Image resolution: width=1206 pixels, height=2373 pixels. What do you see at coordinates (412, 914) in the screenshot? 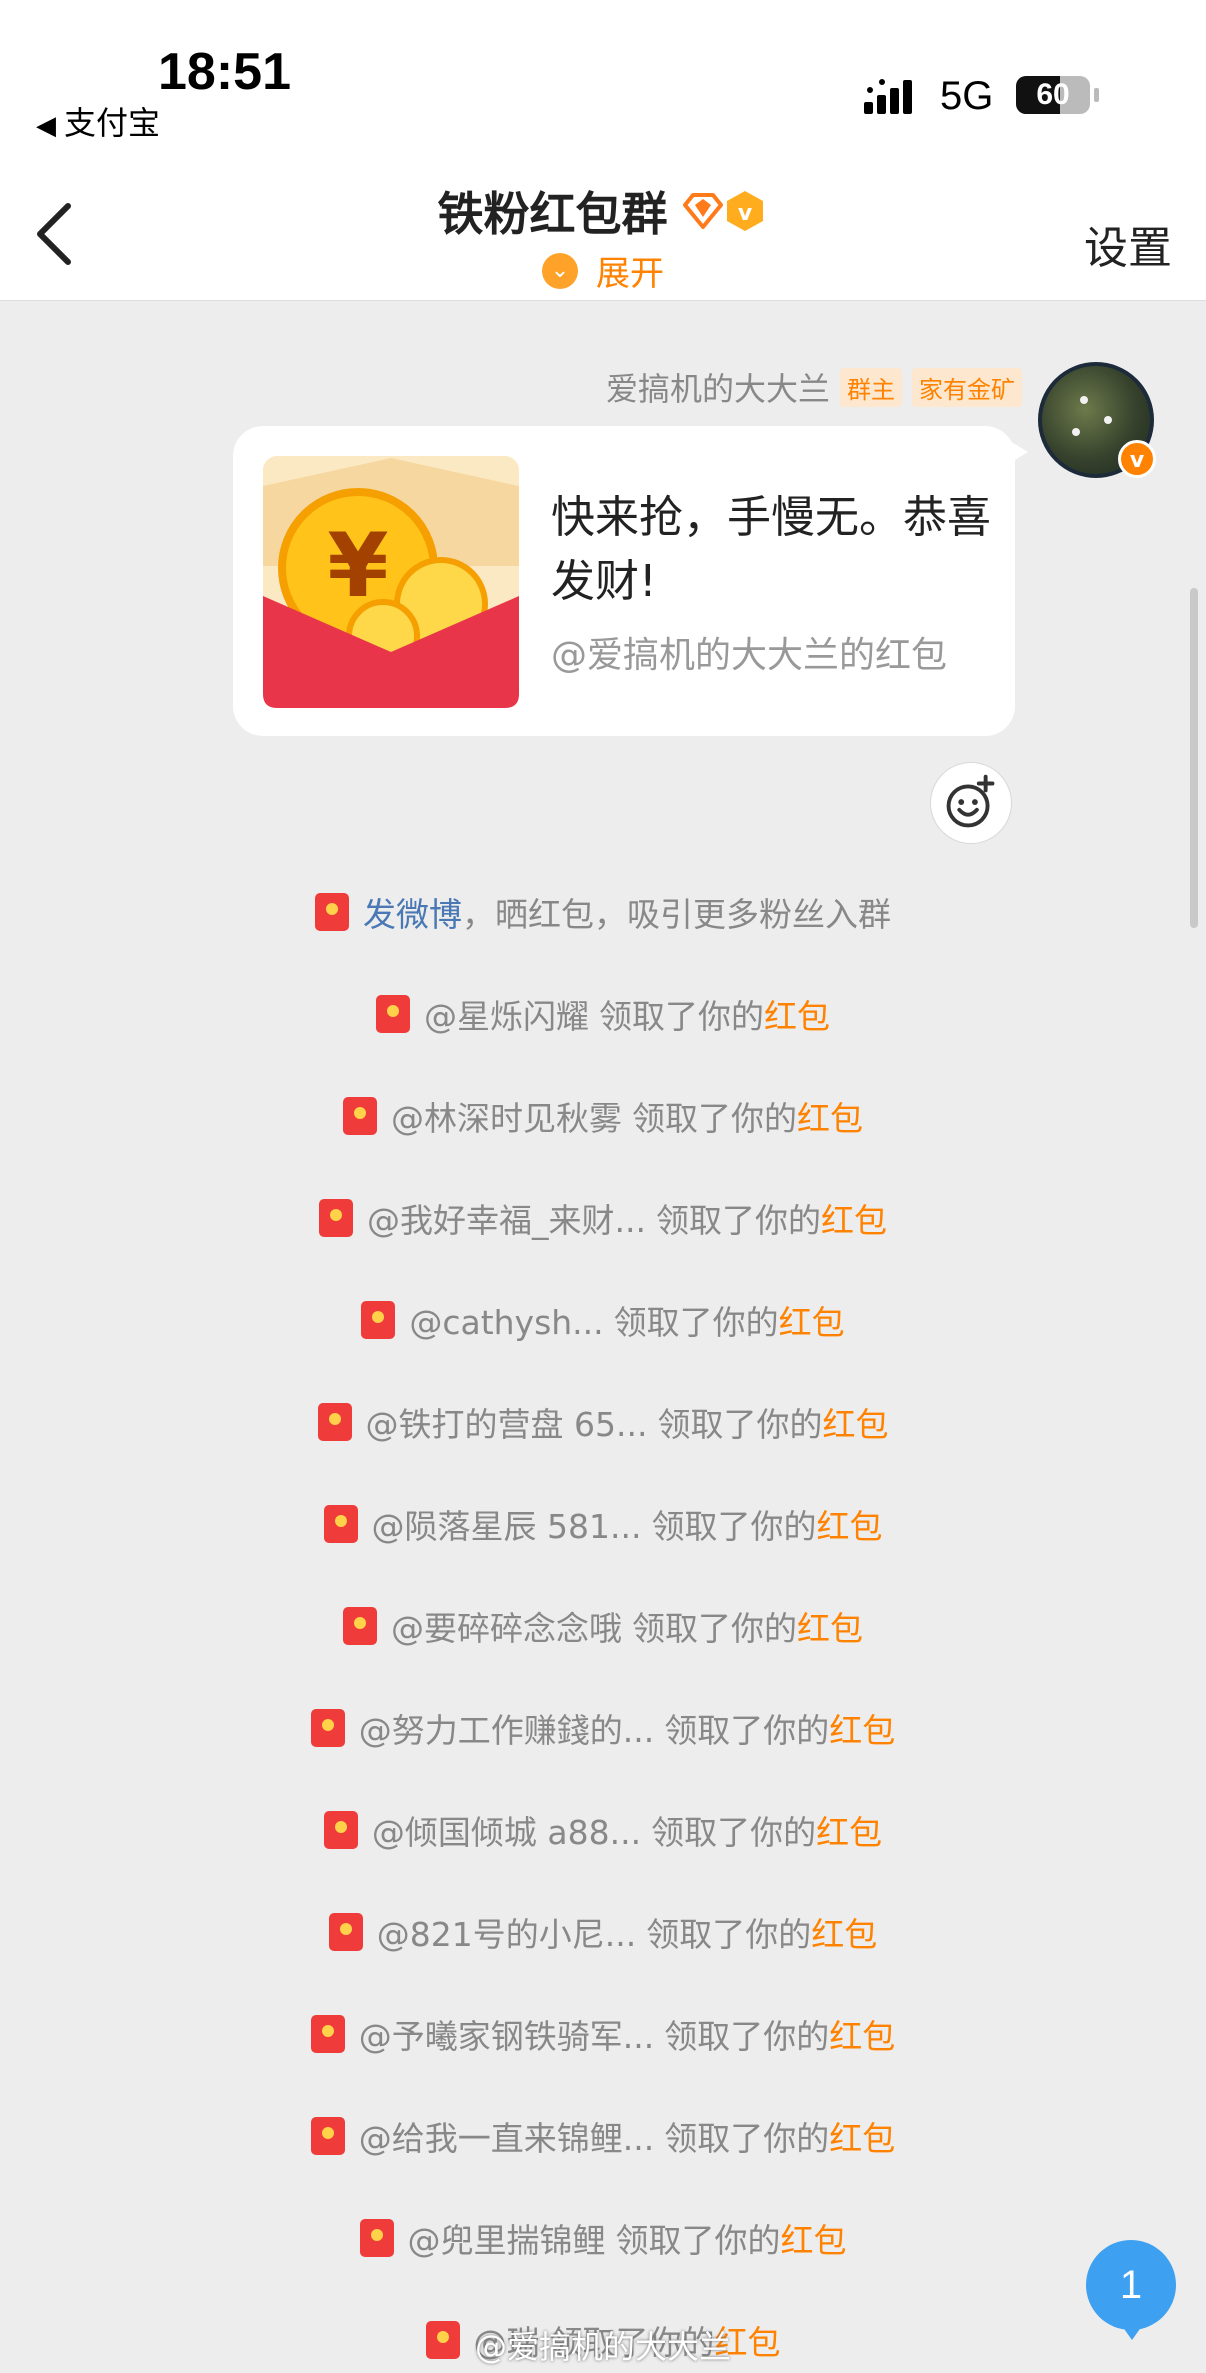
I see `post-weibo-link: 发微博` at bounding box center [412, 914].